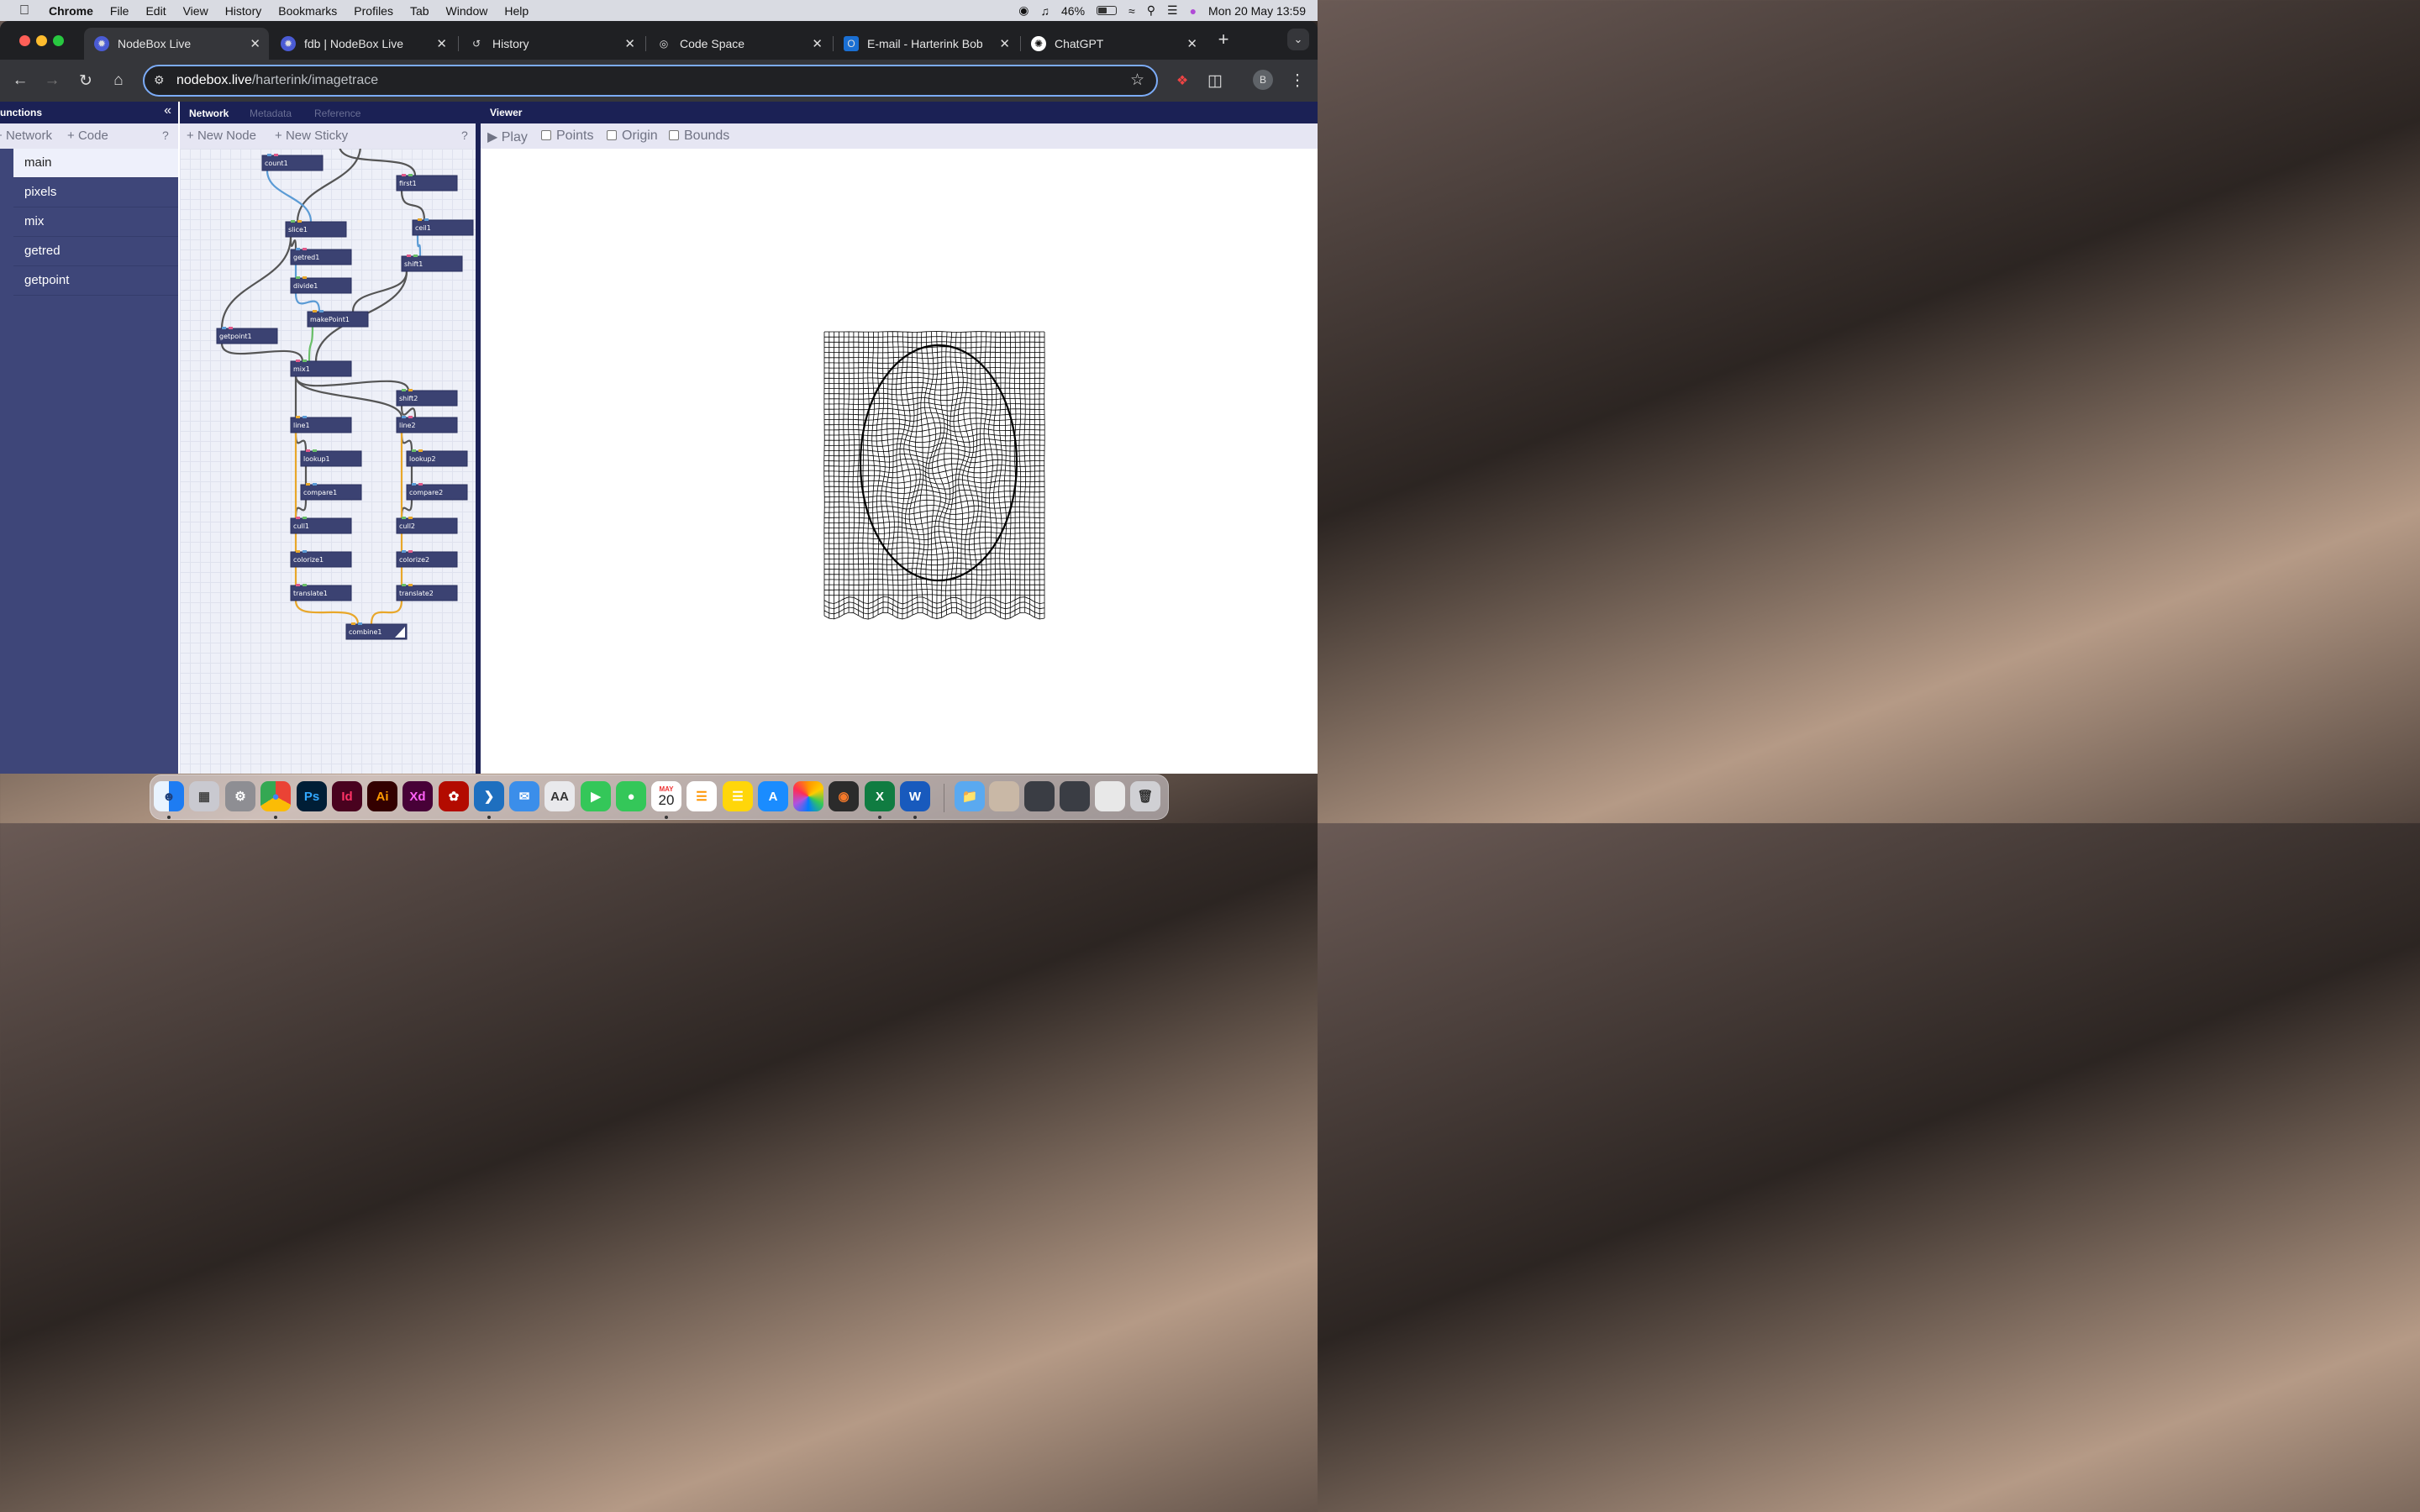 This screenshot has width=2420, height=1512. What do you see at coordinates (96, 192) in the screenshot?
I see `function-item-pixels: pixels` at bounding box center [96, 192].